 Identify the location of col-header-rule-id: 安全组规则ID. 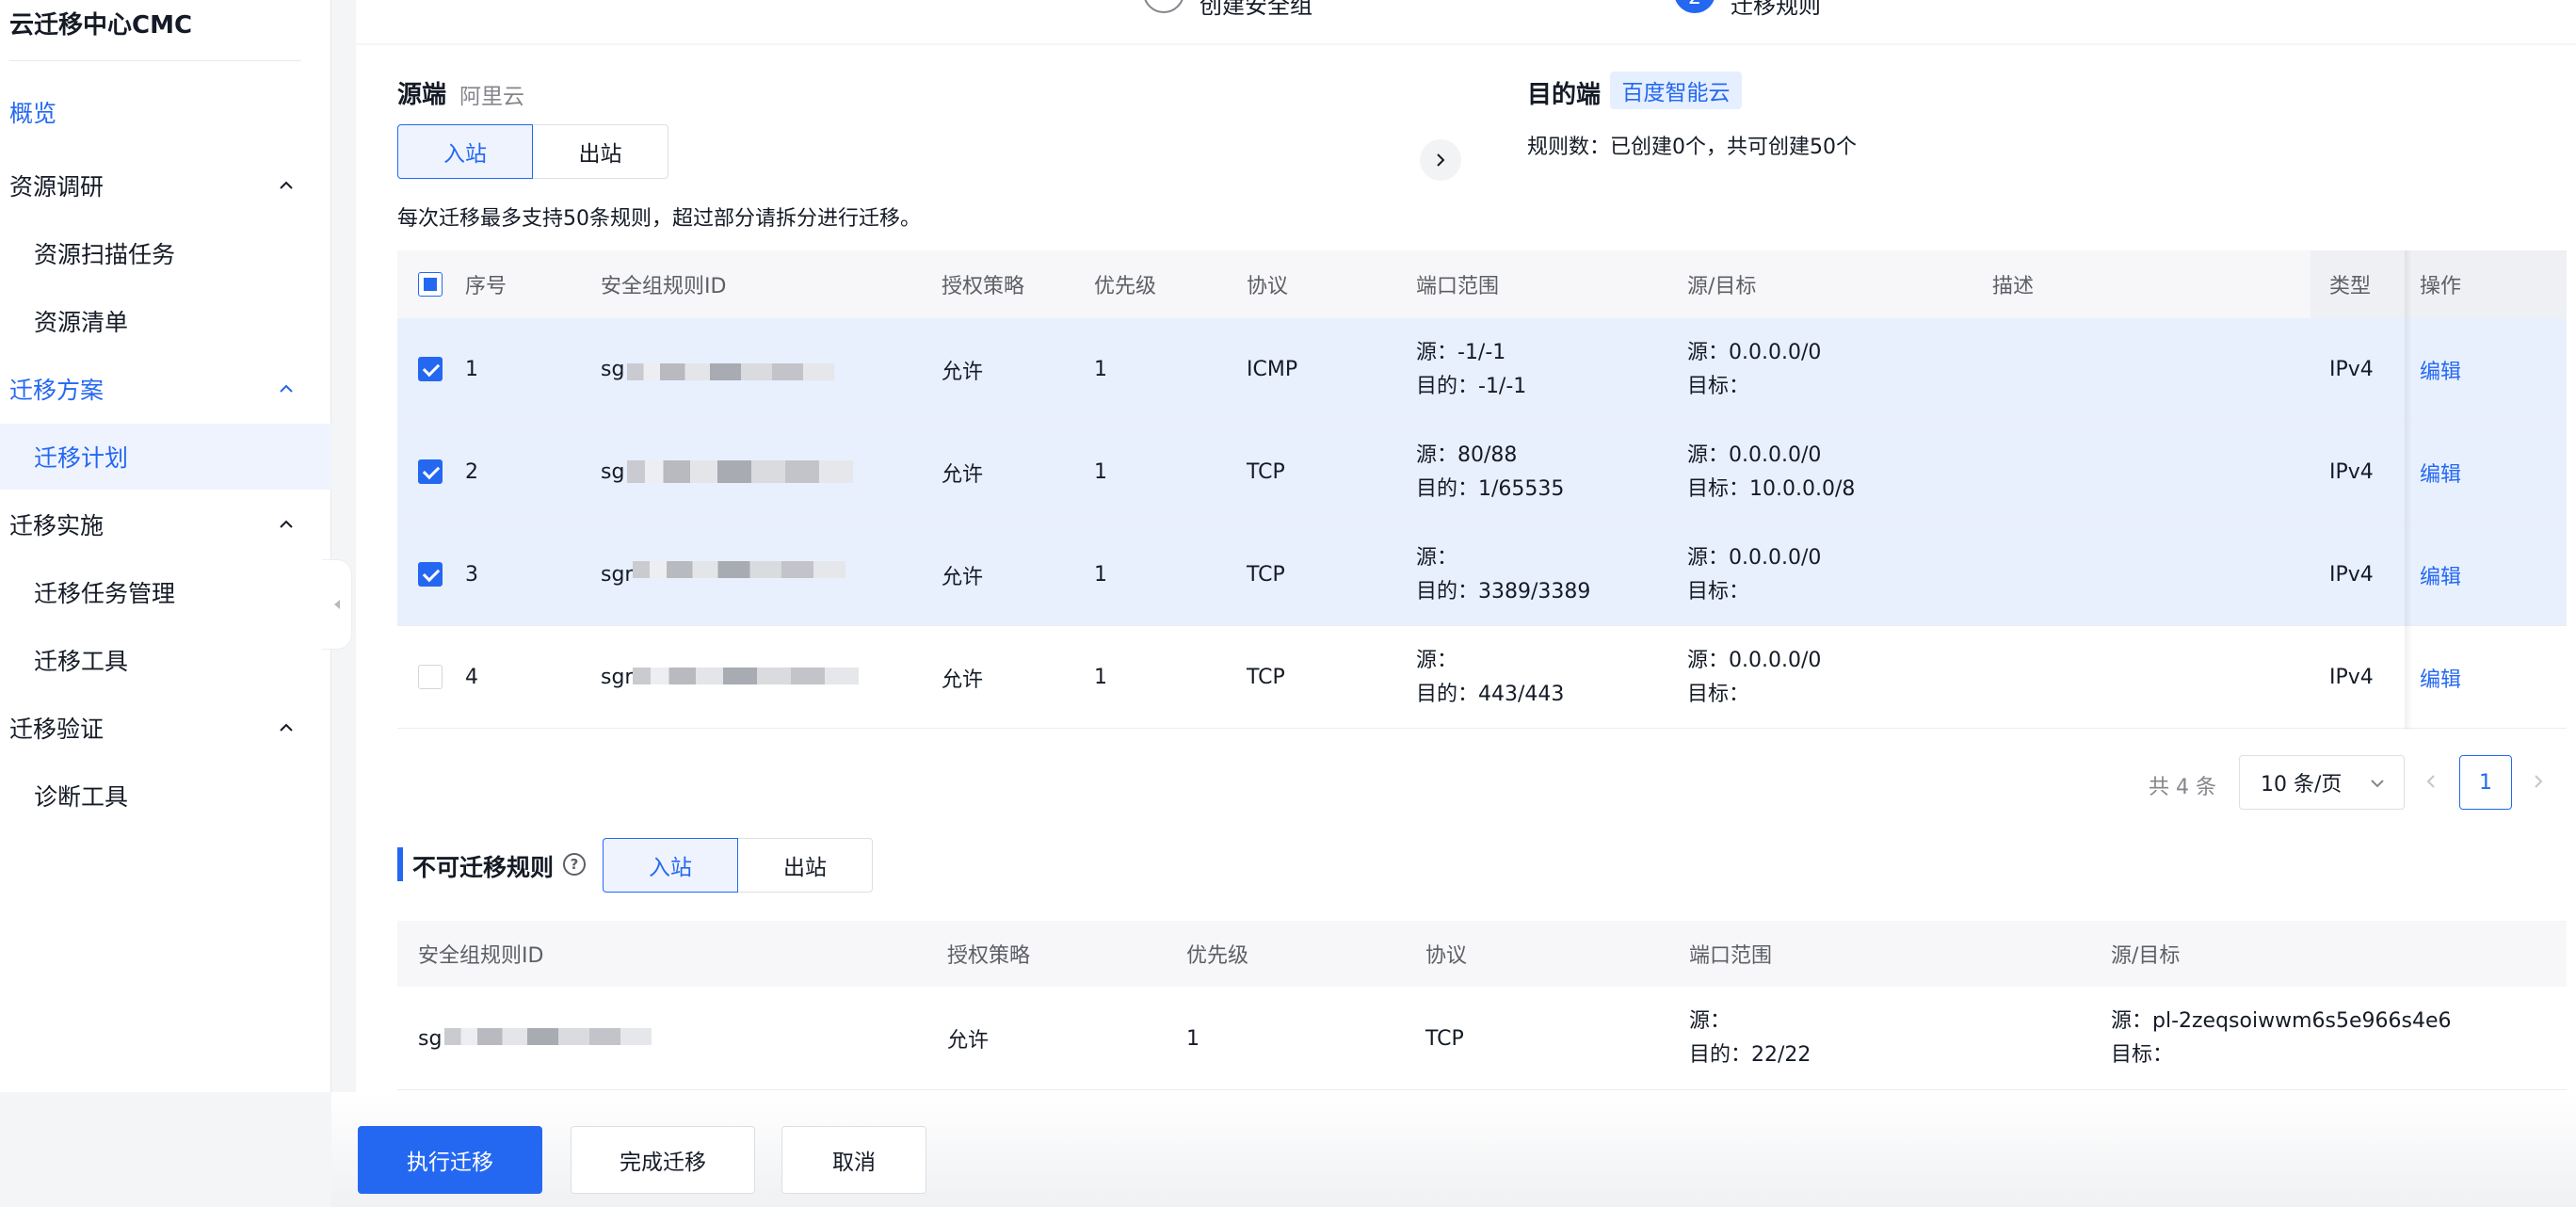
(481, 956).